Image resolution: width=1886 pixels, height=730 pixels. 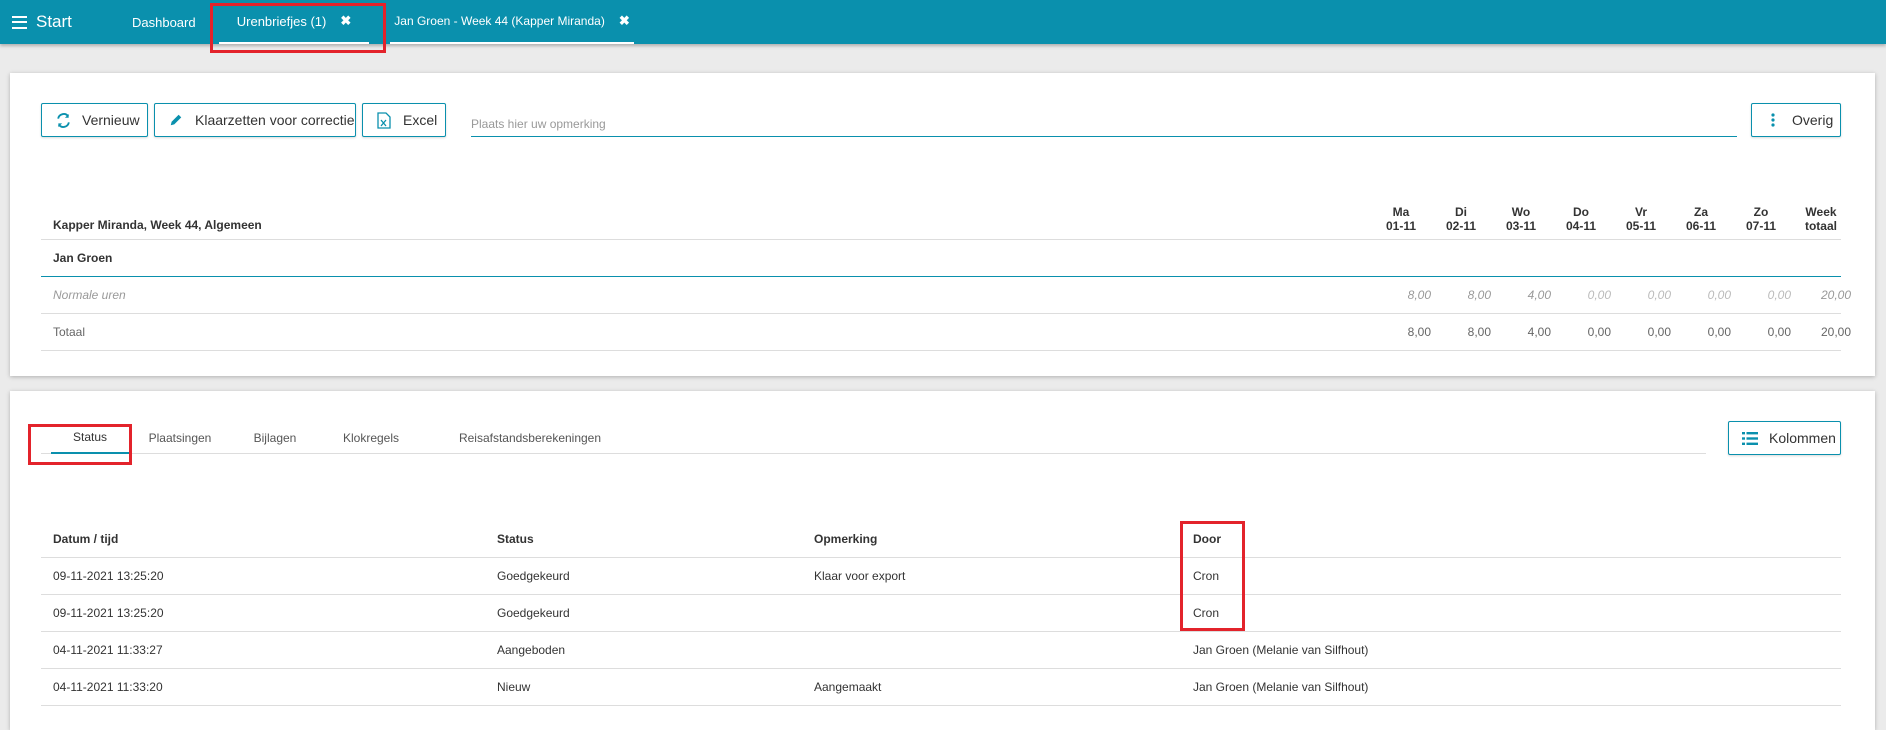 I want to click on table-row: 09-11-2021 13:25:20 Goedgekeurd Cron, so click(x=941, y=613).